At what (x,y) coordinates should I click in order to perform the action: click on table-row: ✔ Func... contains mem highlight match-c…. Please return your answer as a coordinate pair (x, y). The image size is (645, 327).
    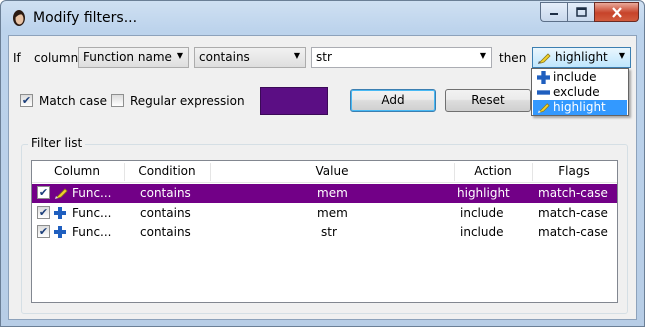
    Looking at the image, I should click on (324, 193).